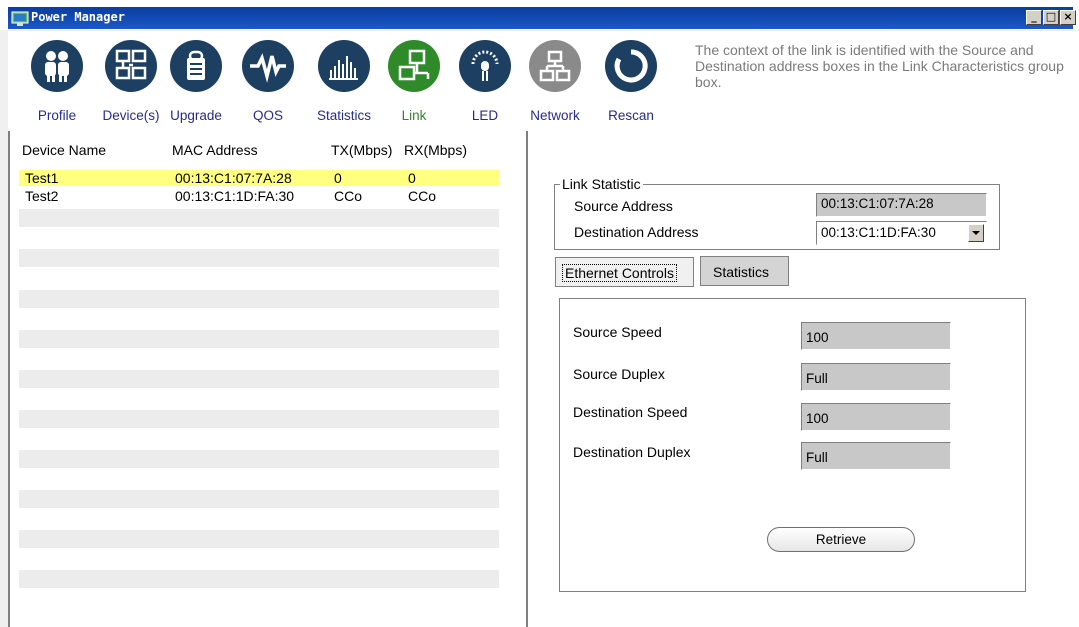 This screenshot has width=1079, height=627. I want to click on app-icon, so click(20, 18).